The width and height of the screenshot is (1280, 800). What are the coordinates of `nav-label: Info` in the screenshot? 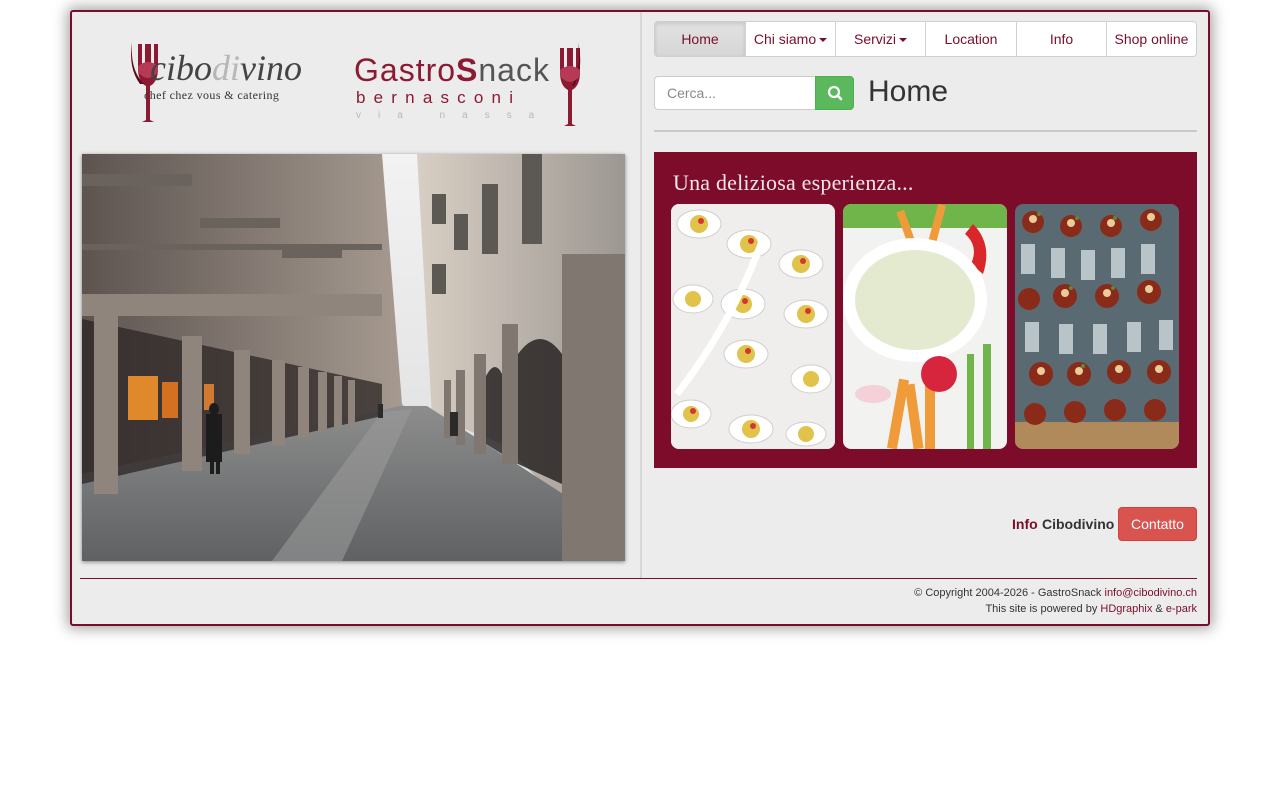 It's located at (1061, 39).